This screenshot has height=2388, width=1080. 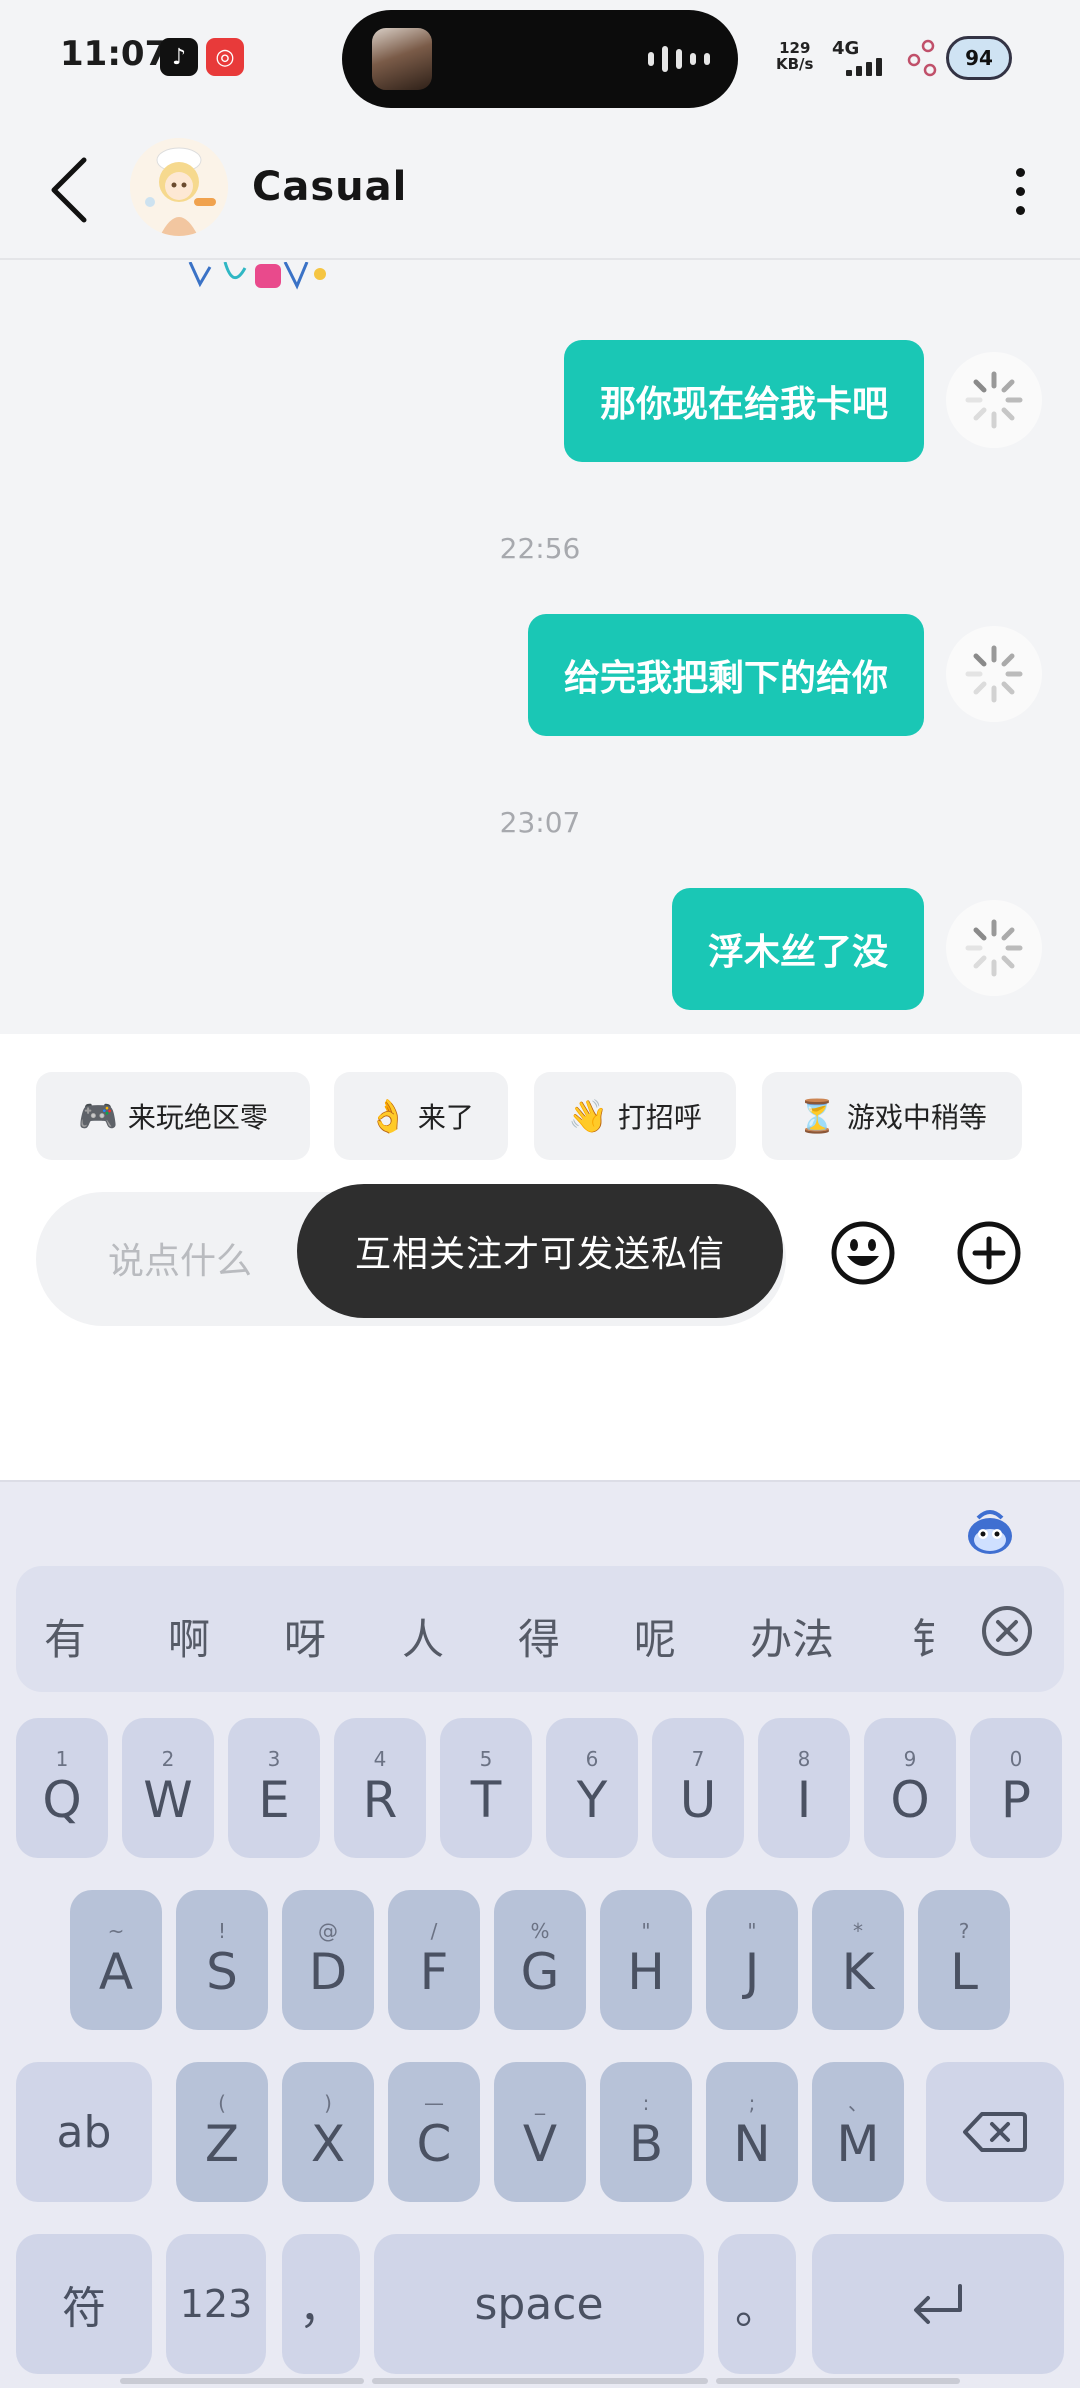 I want to click on sticker-image, so click(x=260, y=277).